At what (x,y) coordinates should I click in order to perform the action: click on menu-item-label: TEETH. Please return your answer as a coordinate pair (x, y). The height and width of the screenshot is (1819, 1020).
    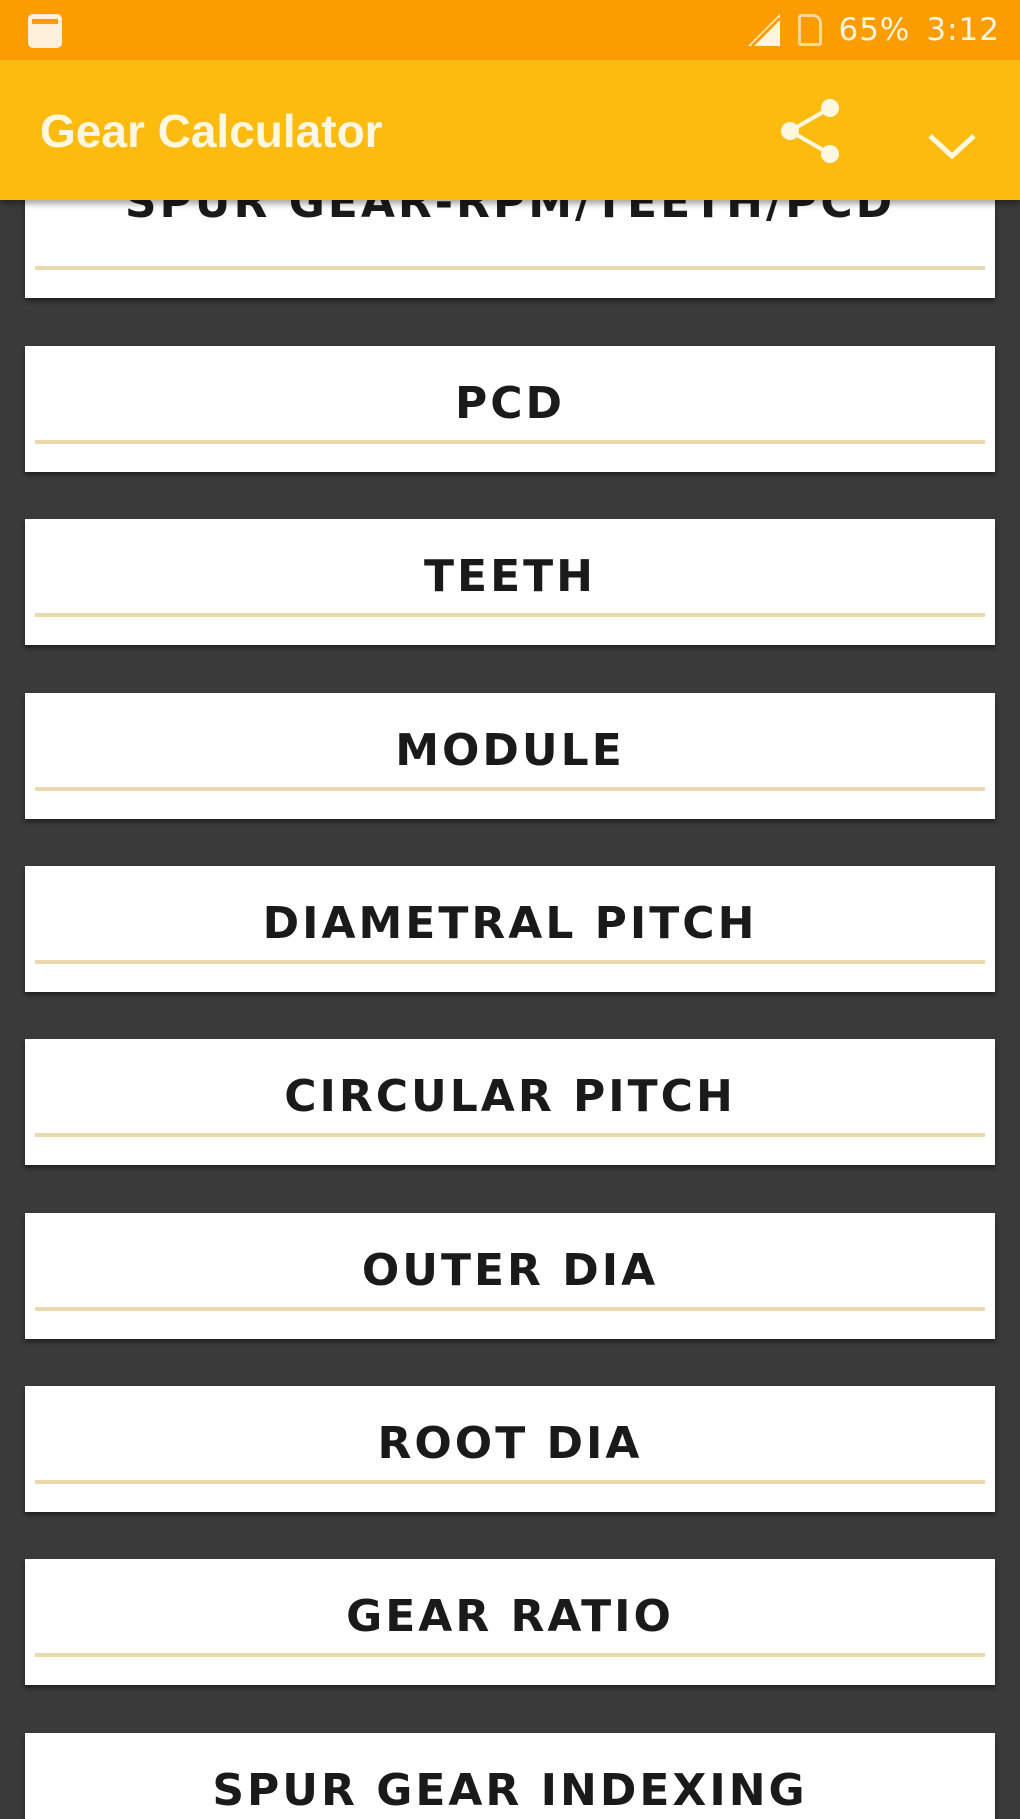
    Looking at the image, I should click on (510, 576).